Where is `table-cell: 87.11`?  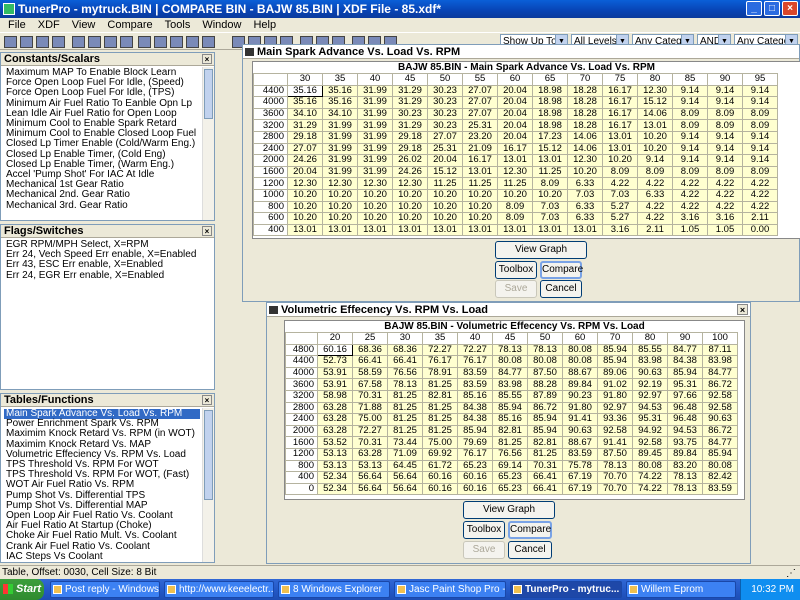 table-cell: 87.11 is located at coordinates (720, 350).